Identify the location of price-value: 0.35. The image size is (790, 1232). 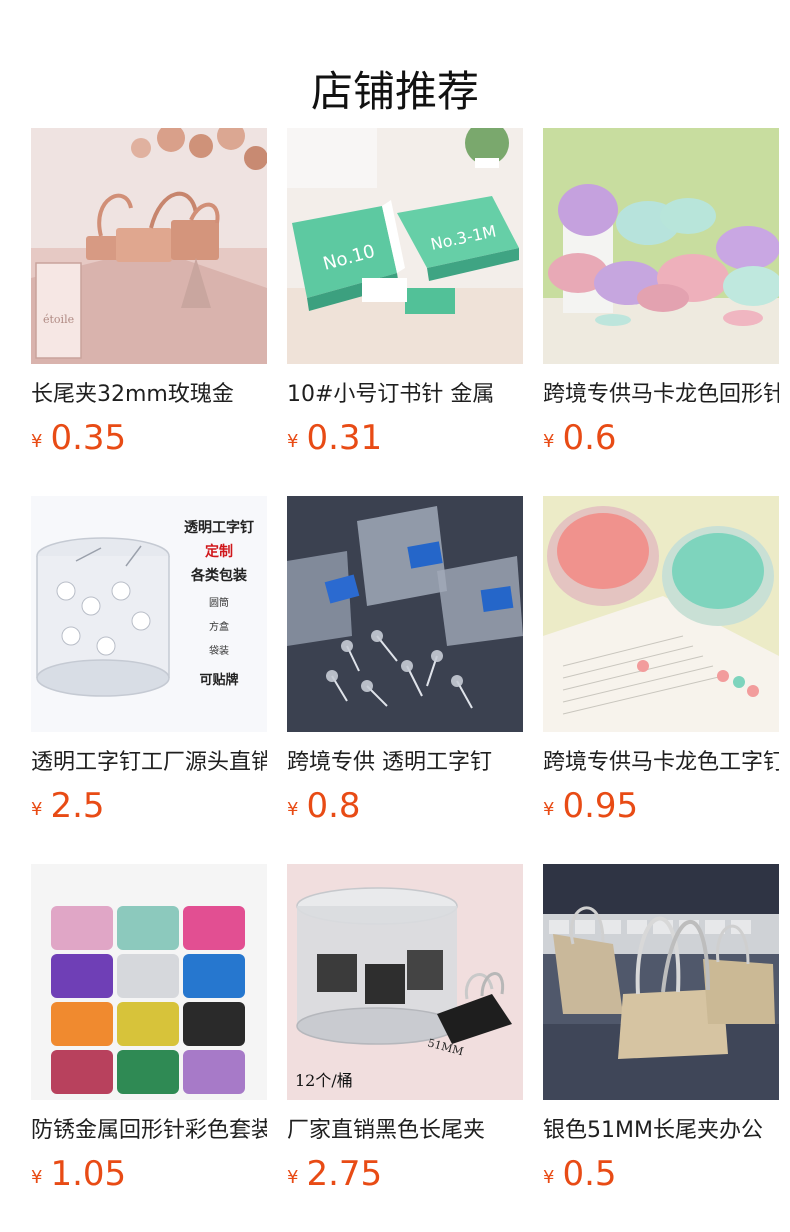
(88, 438).